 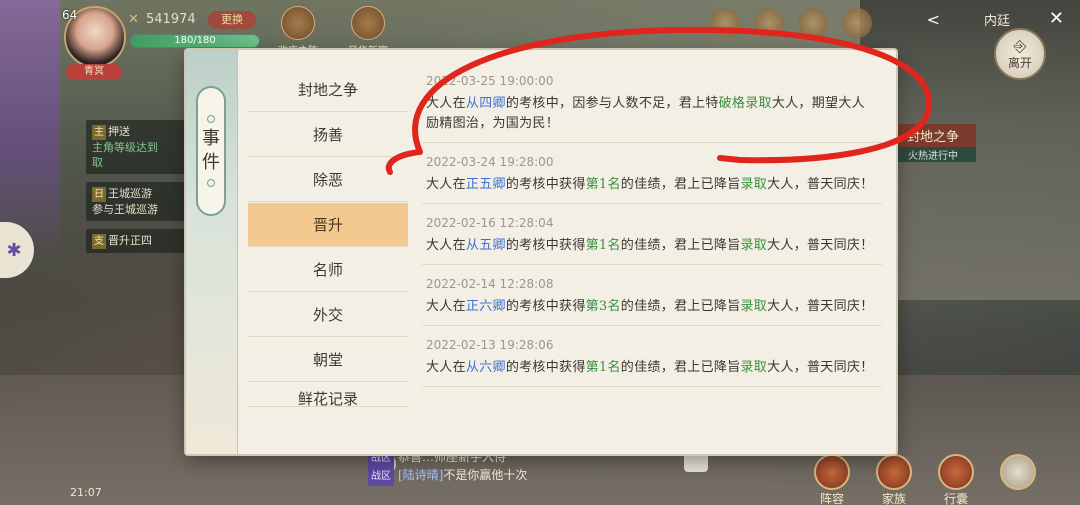 I want to click on category-fief-war: 封地之争, so click(x=328, y=90).